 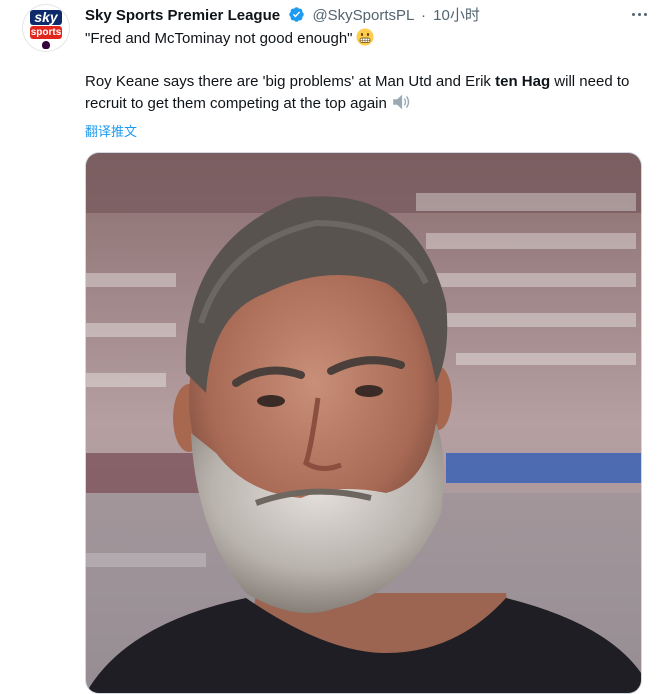 I want to click on grimacing-face-emoji-icon, so click(x=365, y=40).